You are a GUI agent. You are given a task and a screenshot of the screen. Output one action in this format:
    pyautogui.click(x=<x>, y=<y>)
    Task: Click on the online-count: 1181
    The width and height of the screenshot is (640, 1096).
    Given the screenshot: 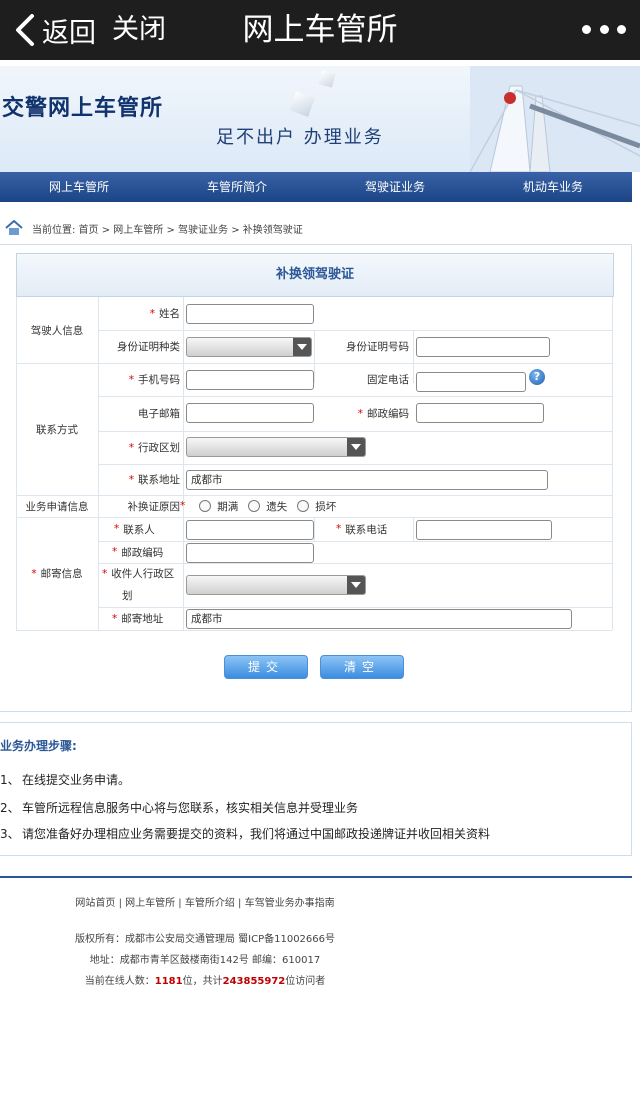 What is the action you would take?
    pyautogui.click(x=168, y=981)
    